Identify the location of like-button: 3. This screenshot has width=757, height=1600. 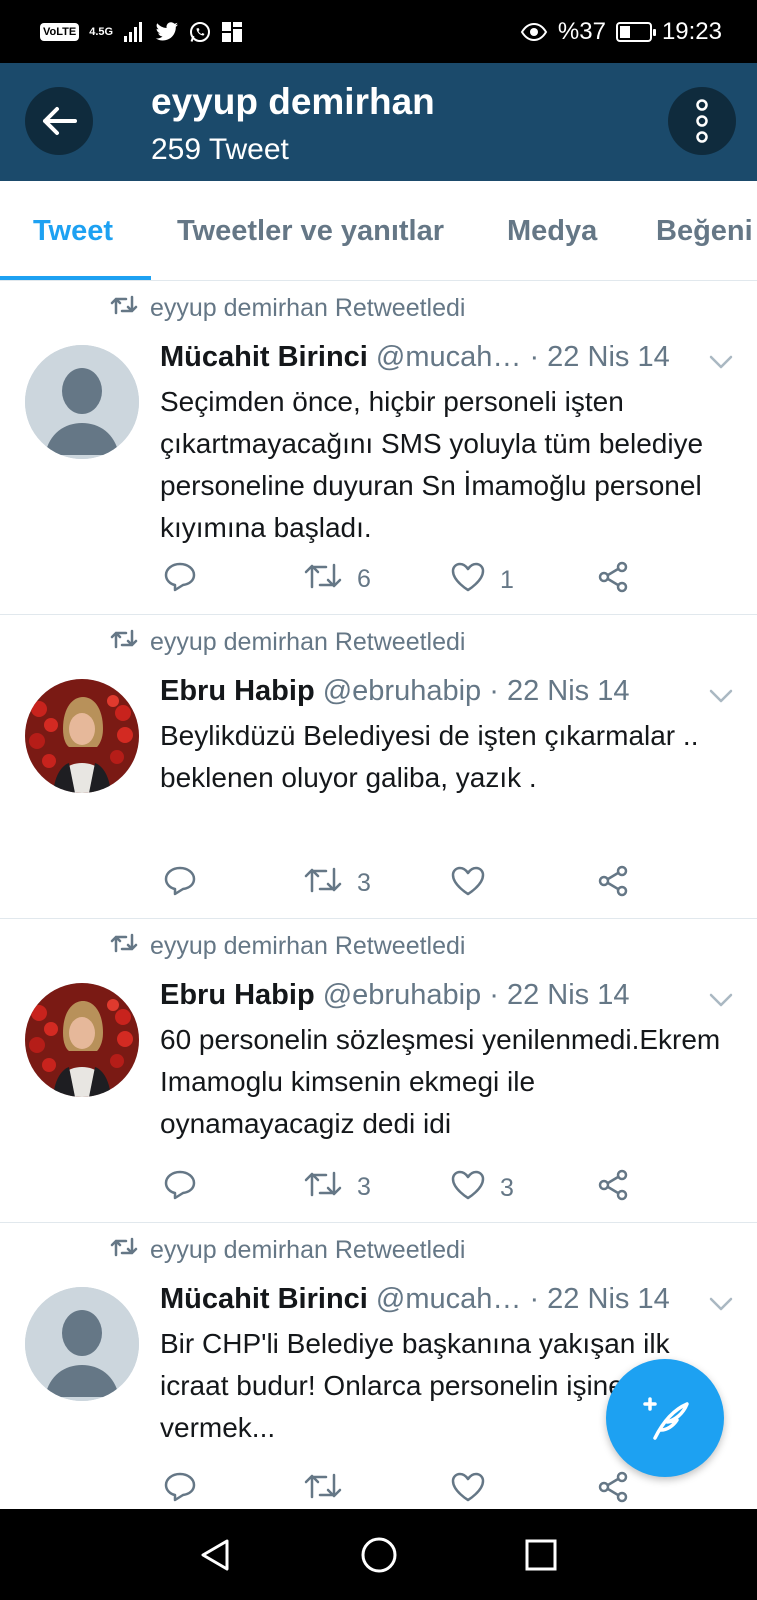
(482, 1188).